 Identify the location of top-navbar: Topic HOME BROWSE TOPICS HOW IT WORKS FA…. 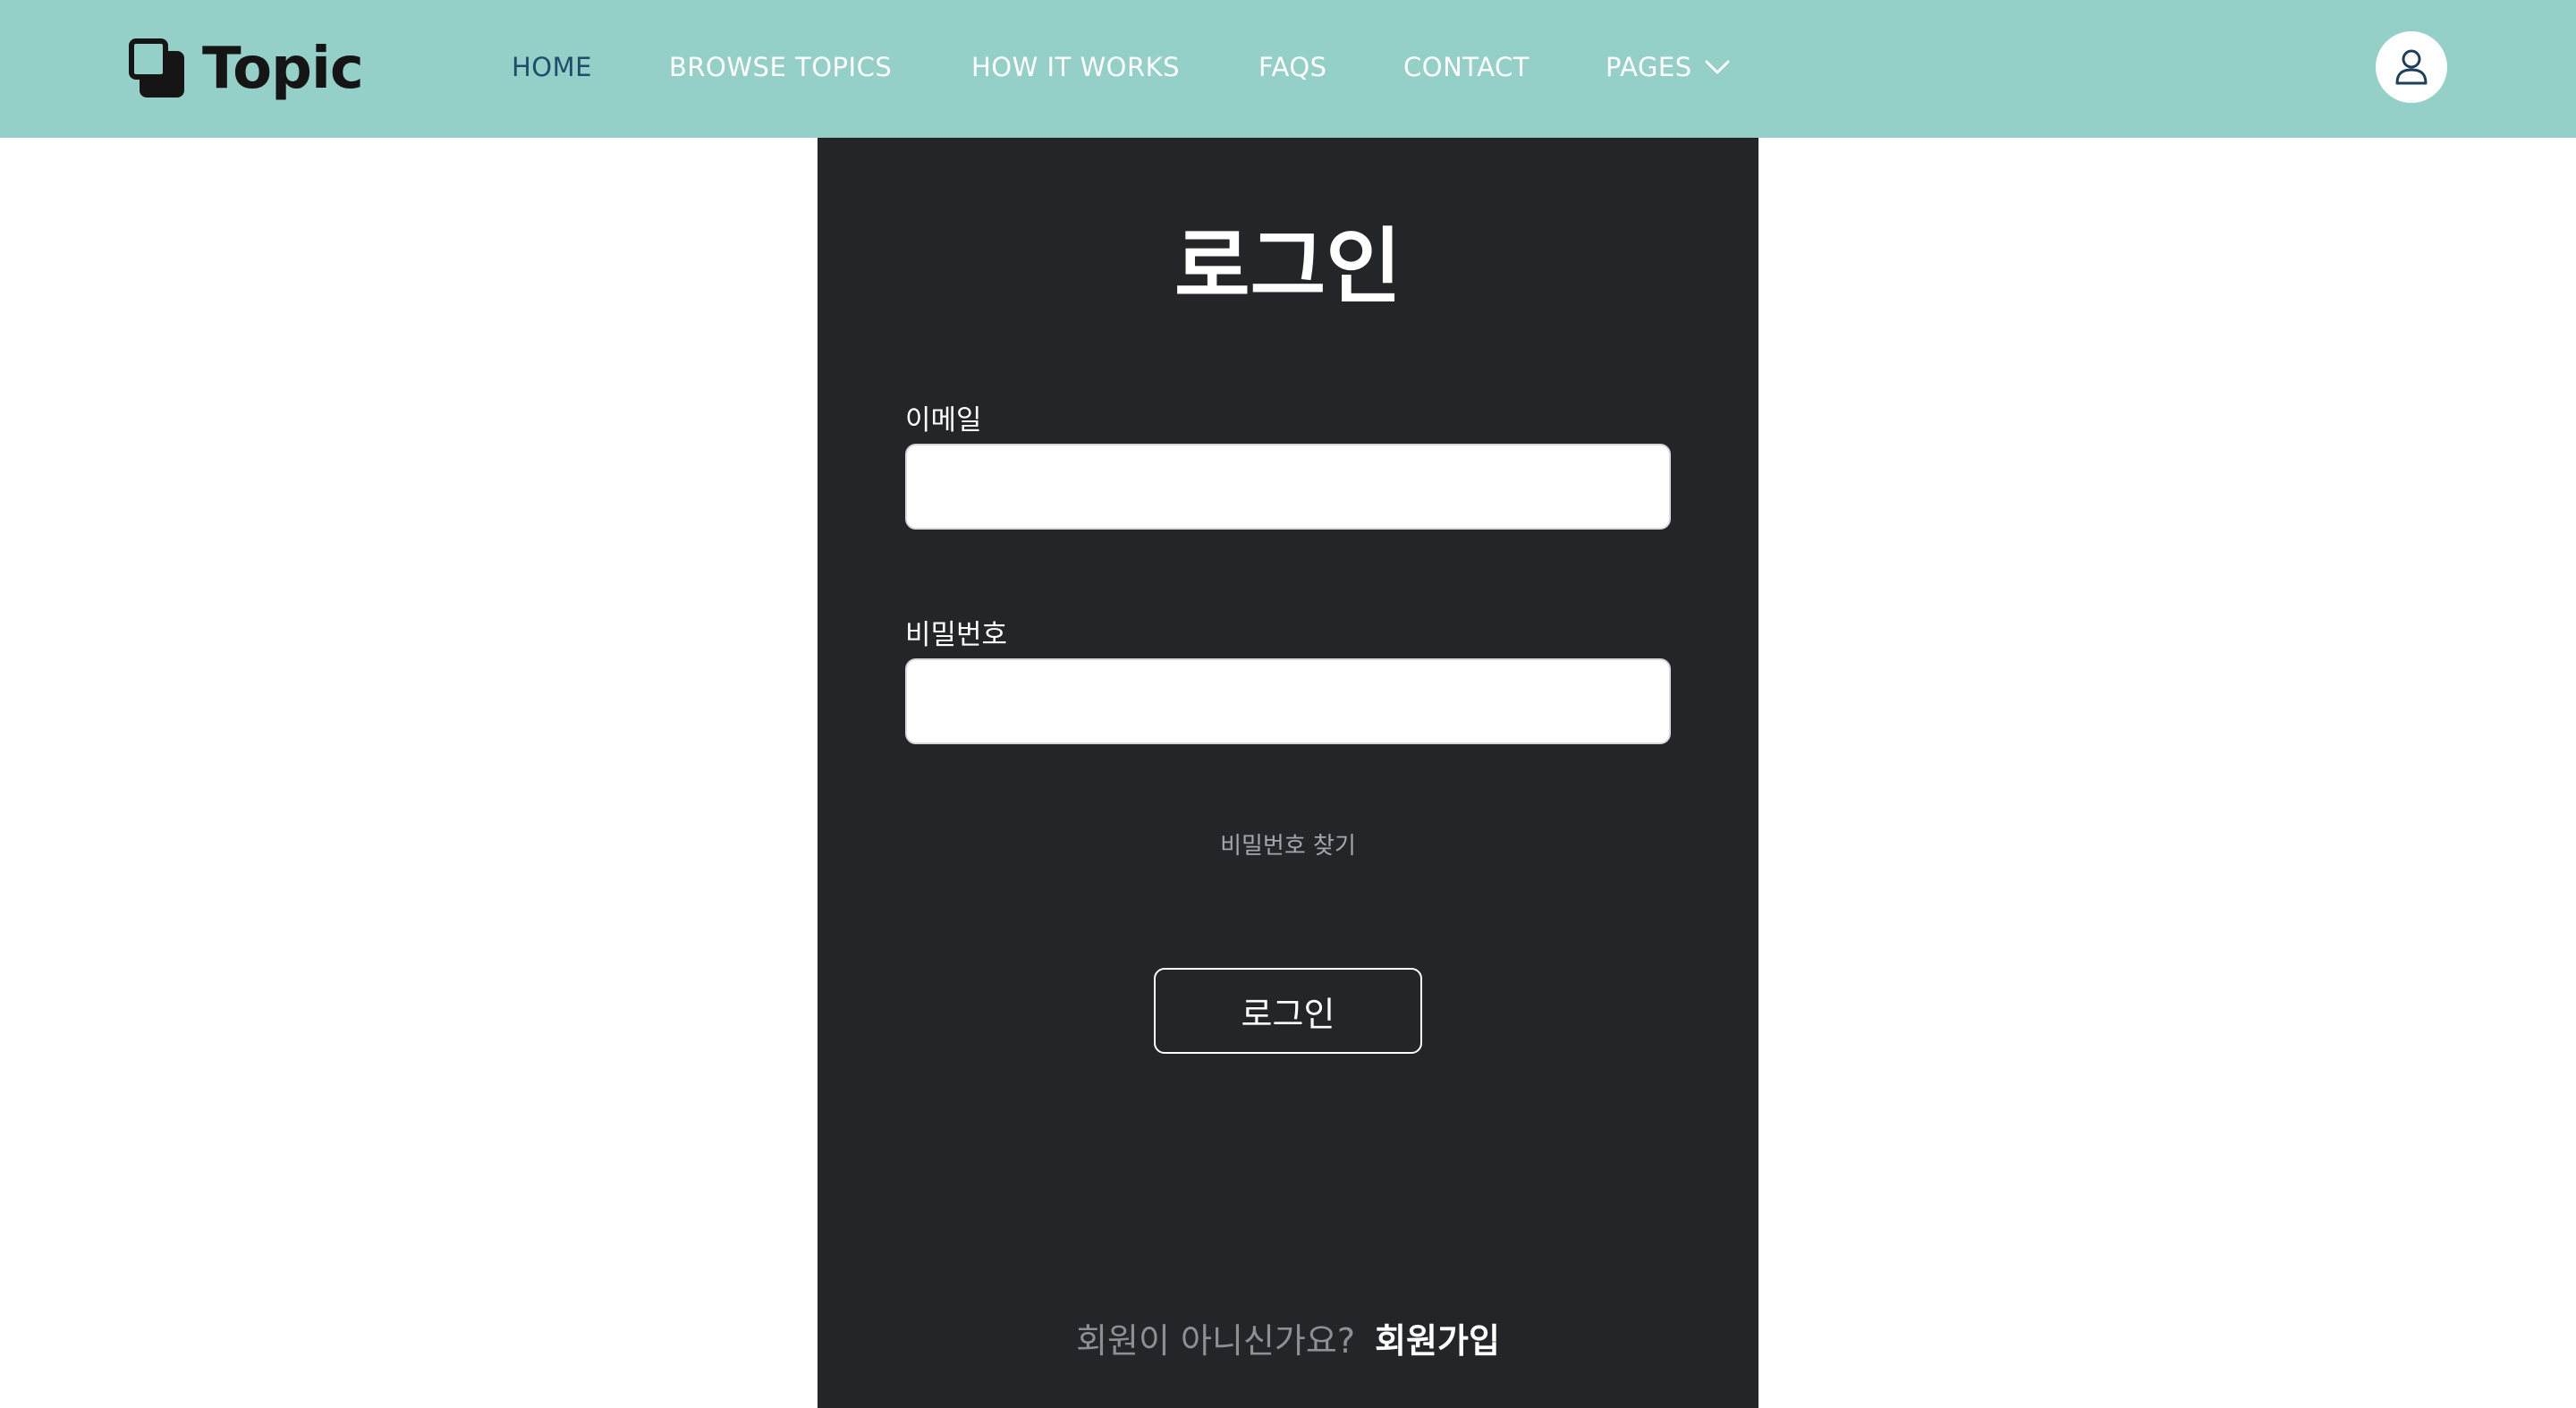
(1288, 69).